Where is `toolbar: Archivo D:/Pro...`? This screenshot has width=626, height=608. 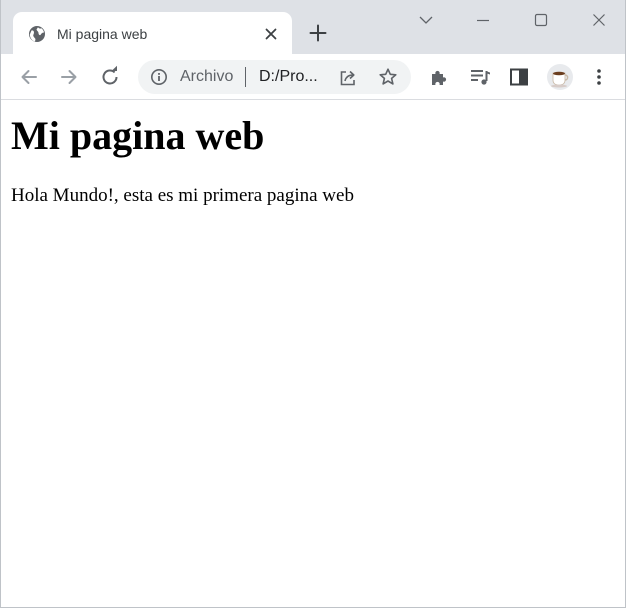
toolbar: Archivo D:/Pro... is located at coordinates (313, 77).